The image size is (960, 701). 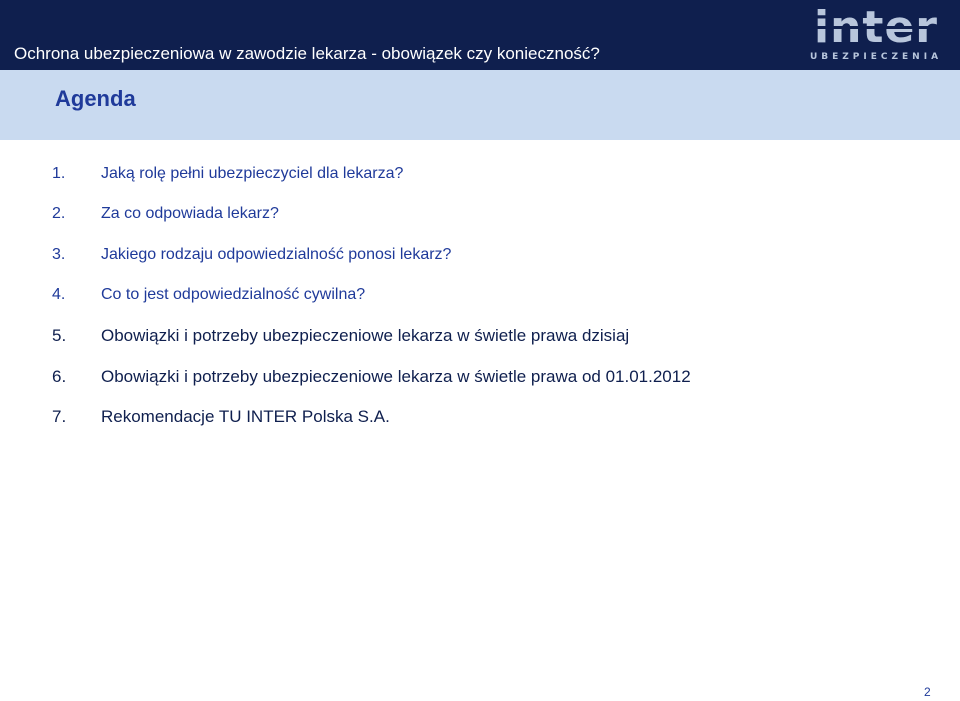 What do you see at coordinates (190, 213) in the screenshot?
I see `agenda-item-text: Za co odpowiada lekarz?` at bounding box center [190, 213].